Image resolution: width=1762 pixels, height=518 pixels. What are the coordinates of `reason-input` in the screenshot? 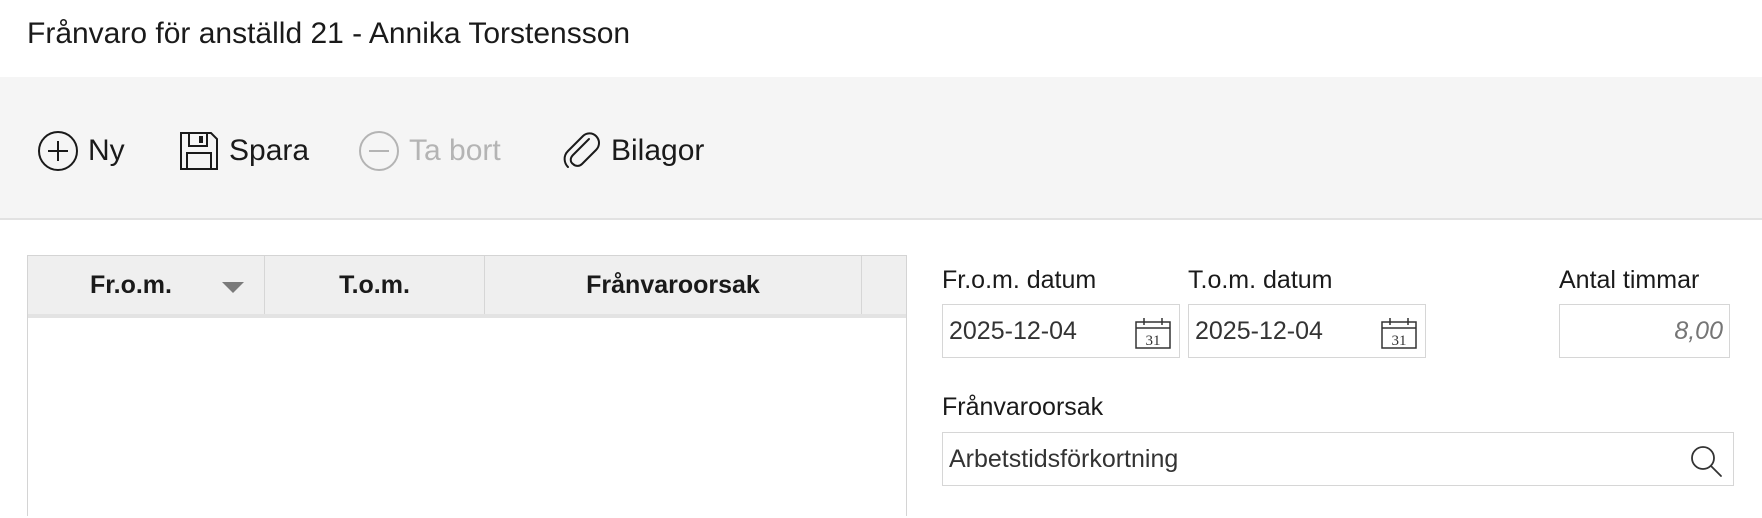 It's located at (1338, 459).